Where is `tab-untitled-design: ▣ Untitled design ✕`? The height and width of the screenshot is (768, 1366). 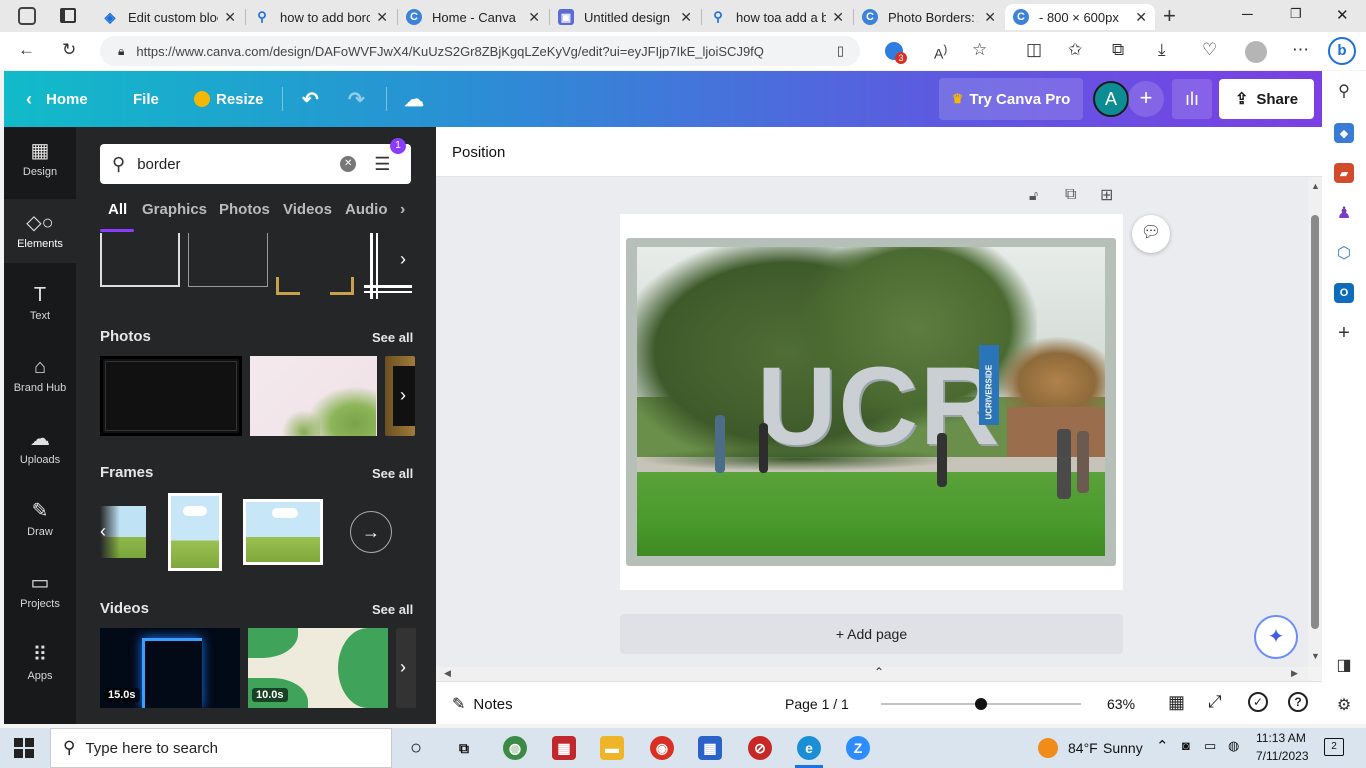
tab-untitled-design: ▣ Untitled design ✕ is located at coordinates (625, 17).